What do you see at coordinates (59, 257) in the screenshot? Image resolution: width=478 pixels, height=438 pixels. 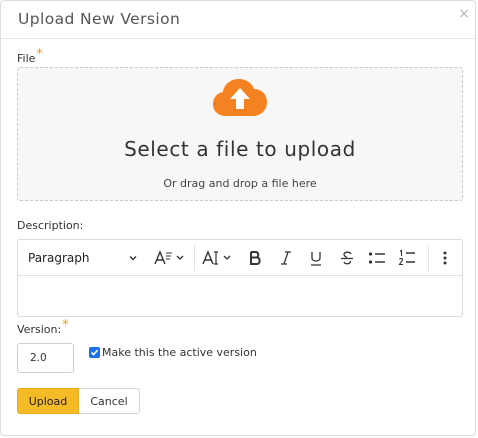 I see `paragraph-dropdown-label: Paragraph` at bounding box center [59, 257].